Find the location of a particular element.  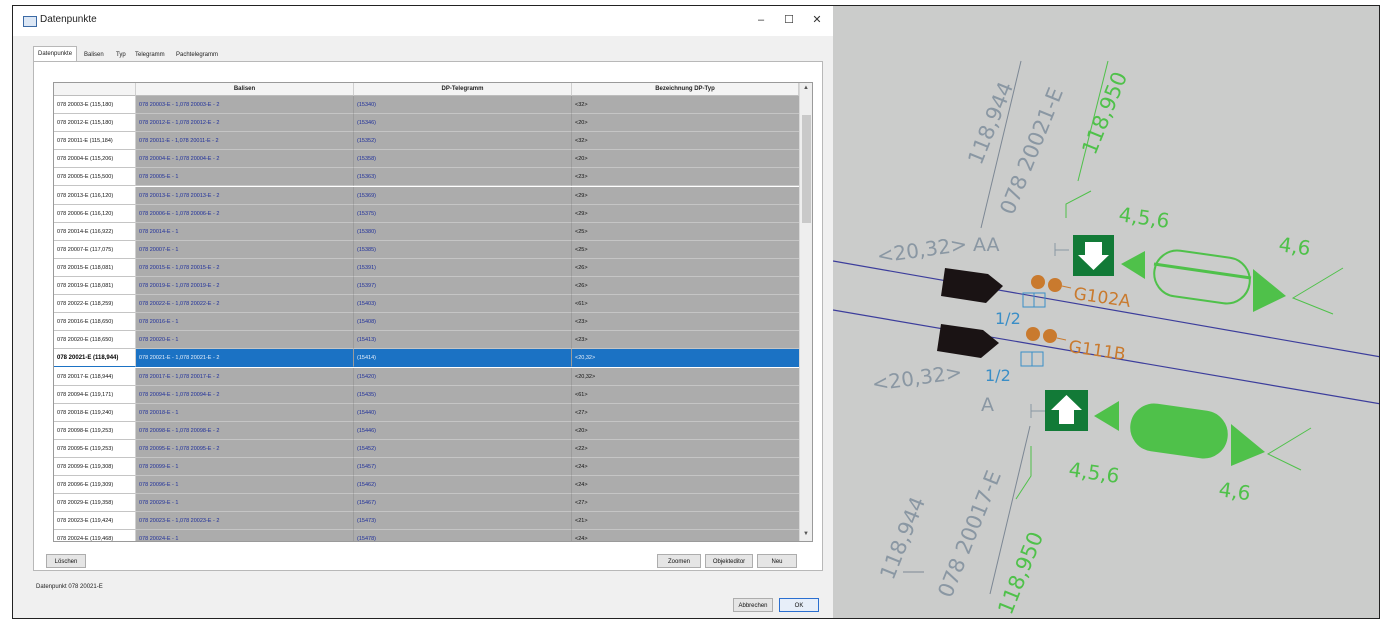

cell-dp-telegramm: (15340) is located at coordinates (463, 105).